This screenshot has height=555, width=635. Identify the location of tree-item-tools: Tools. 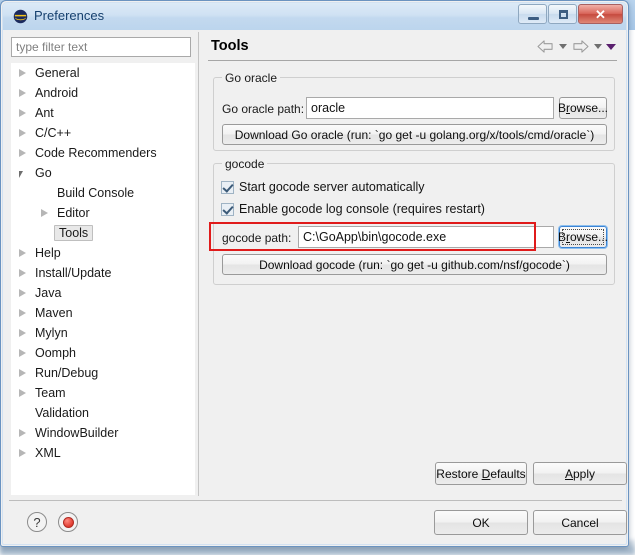
(103, 233).